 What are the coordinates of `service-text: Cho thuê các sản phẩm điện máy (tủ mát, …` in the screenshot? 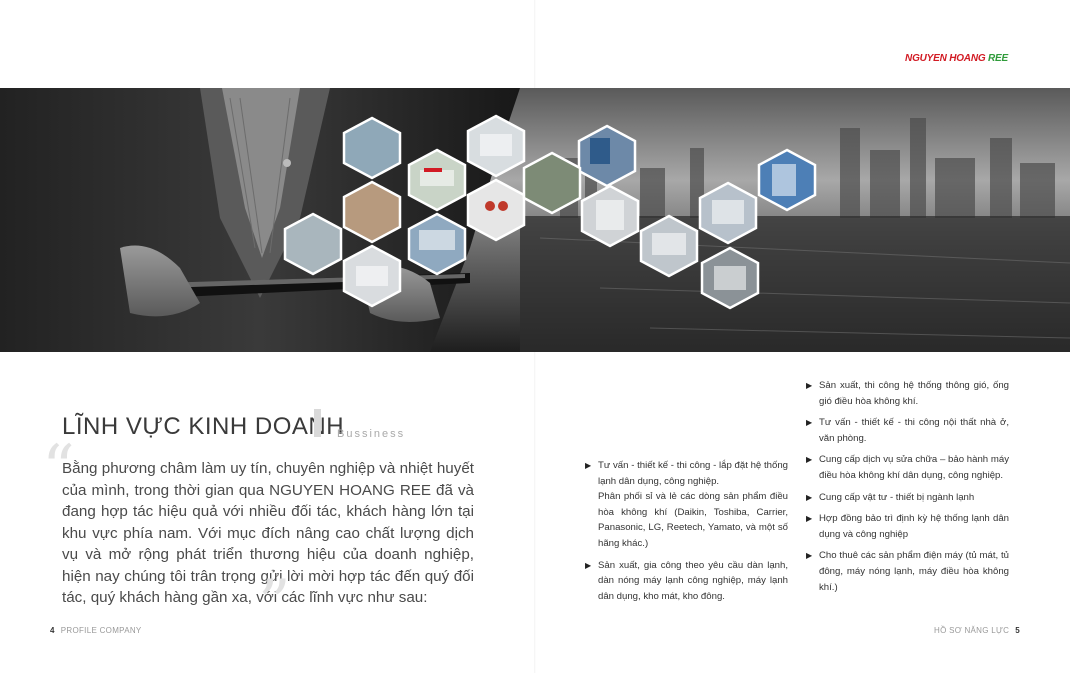 It's located at (914, 571).